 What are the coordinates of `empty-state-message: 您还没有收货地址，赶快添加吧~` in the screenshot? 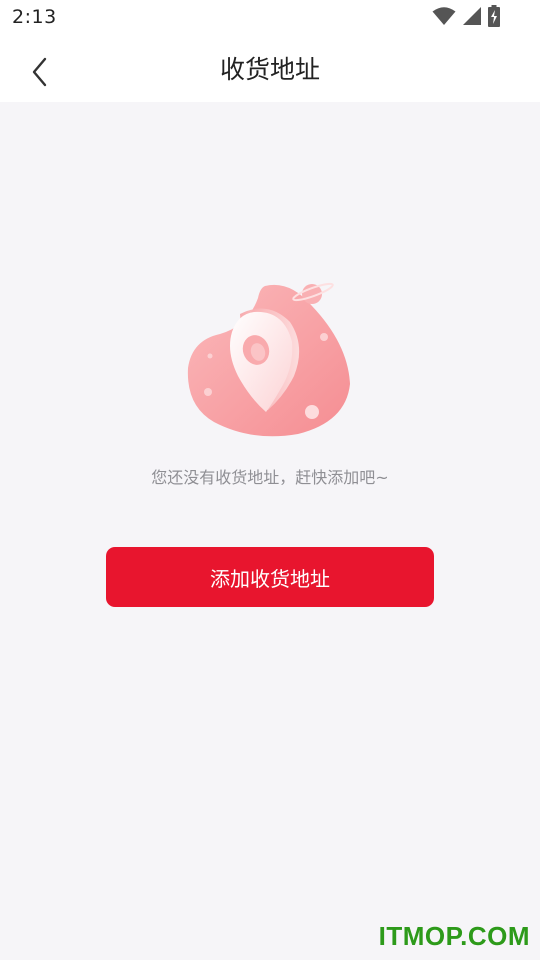 It's located at (270, 477).